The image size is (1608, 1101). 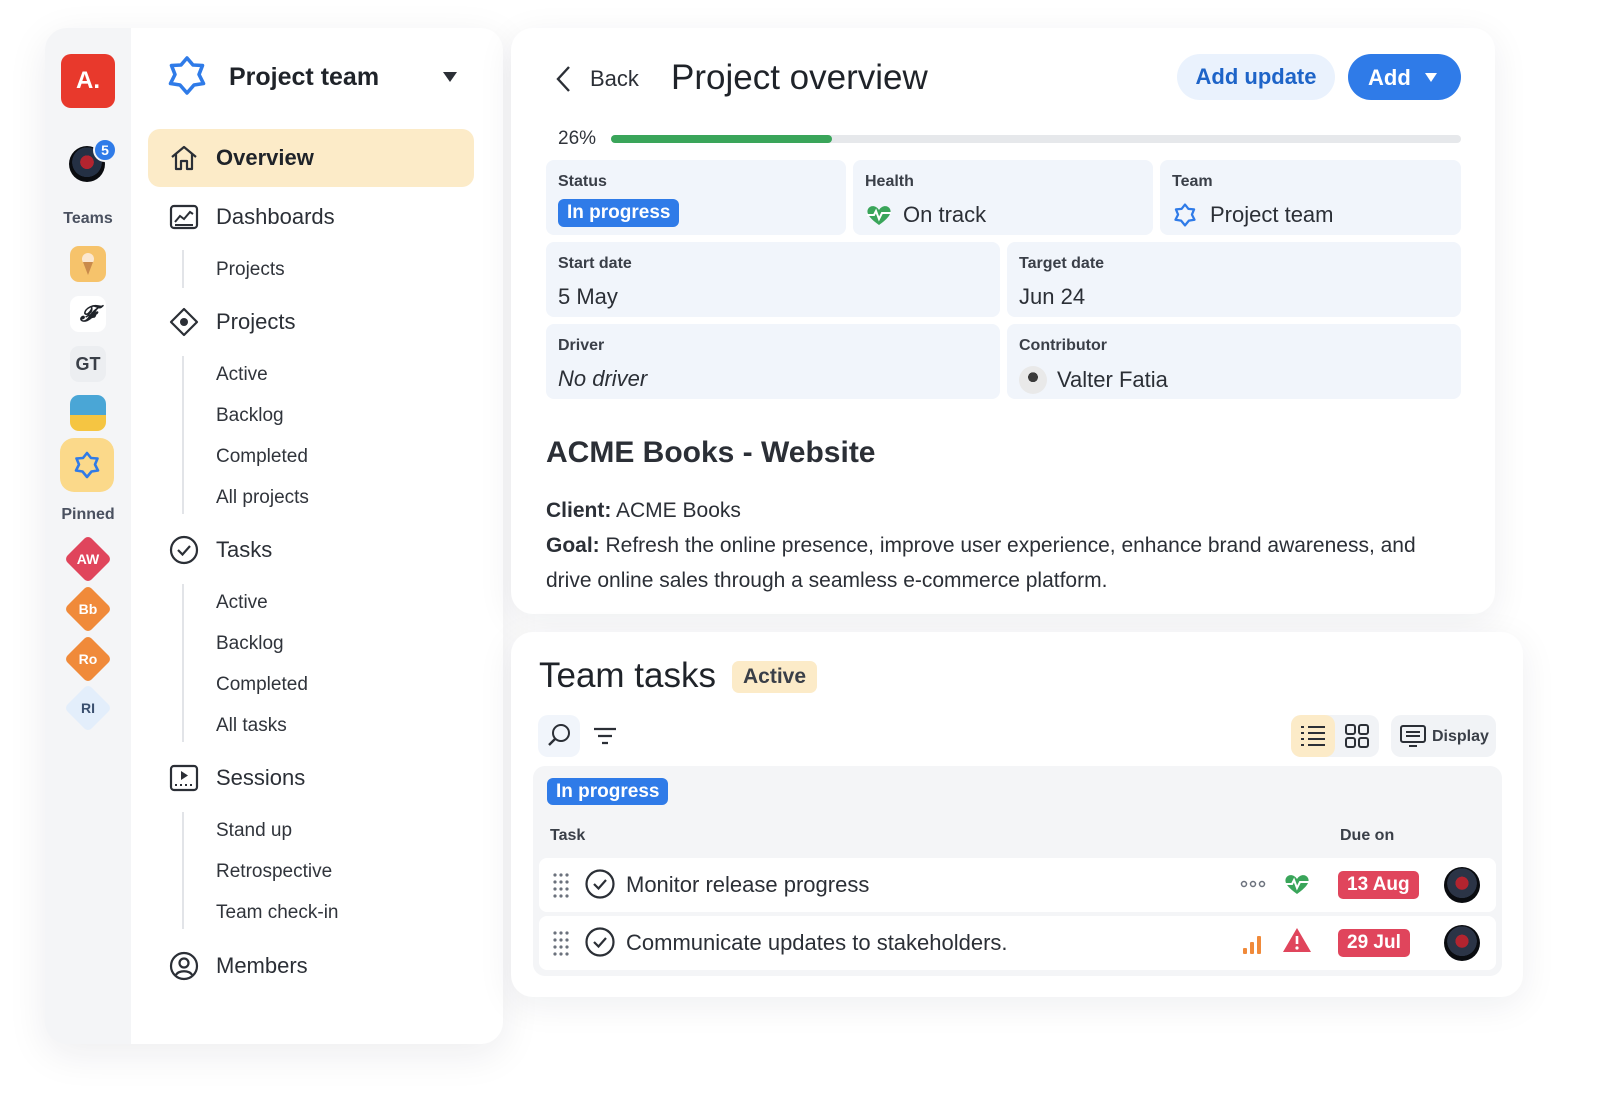 What do you see at coordinates (1313, 736) in the screenshot?
I see `list-view-button` at bounding box center [1313, 736].